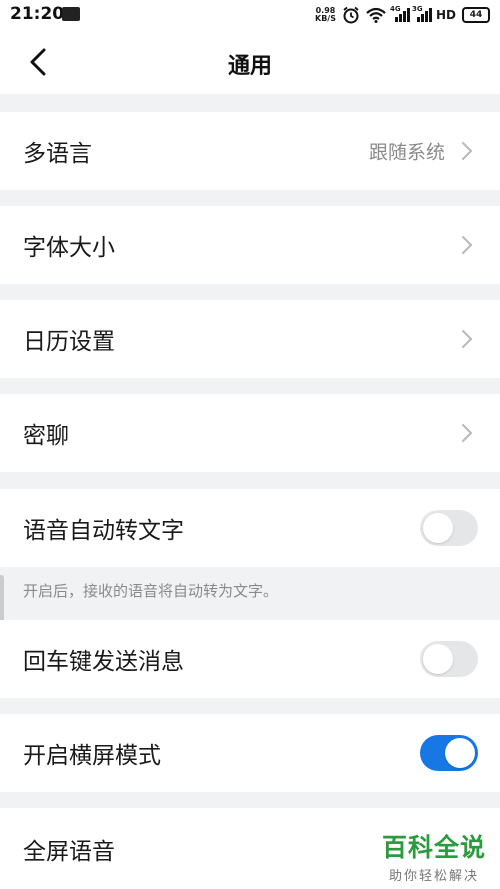  I want to click on font-size-label: 字体大小, so click(69, 248).